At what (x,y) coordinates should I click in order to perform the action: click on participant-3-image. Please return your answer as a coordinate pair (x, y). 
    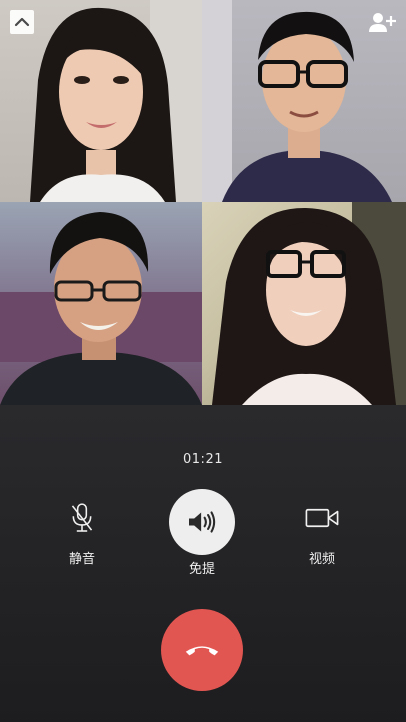
    Looking at the image, I should click on (101, 308).